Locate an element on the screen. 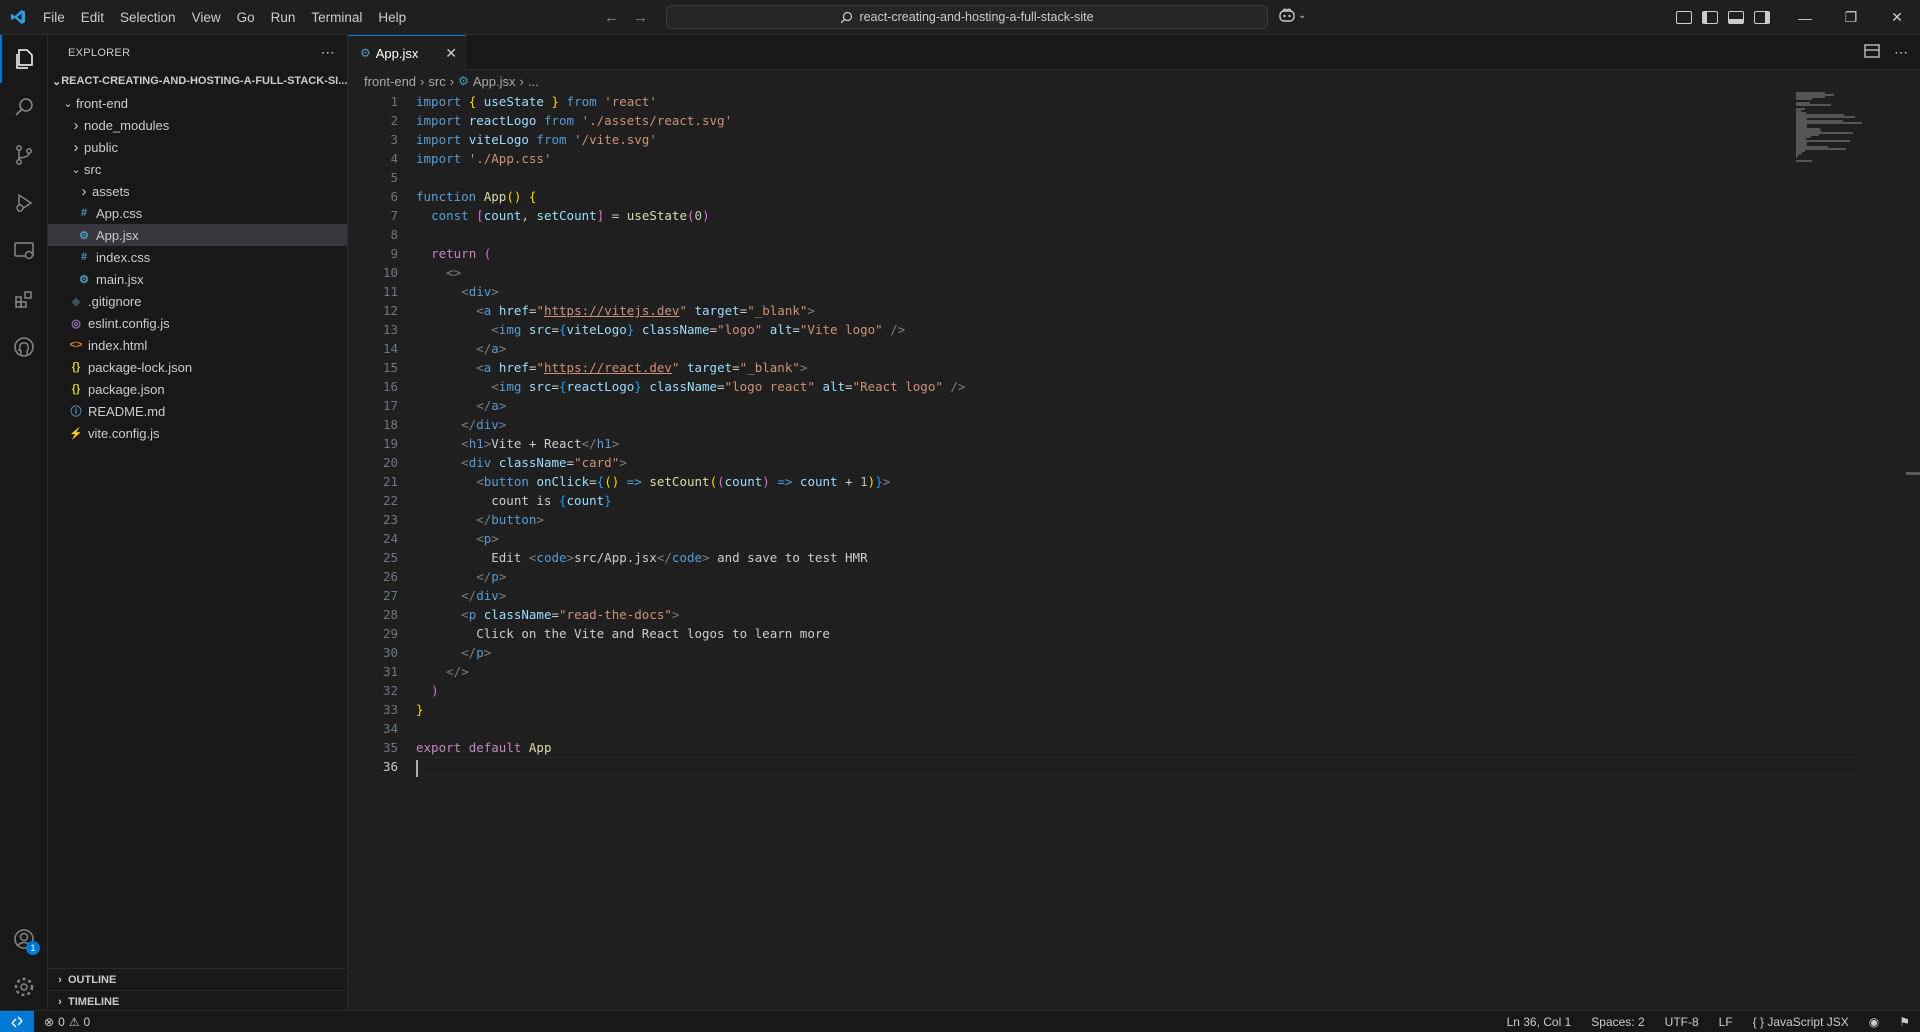 This screenshot has height=1032, width=1920. menu-edit: Edit is located at coordinates (92, 17).